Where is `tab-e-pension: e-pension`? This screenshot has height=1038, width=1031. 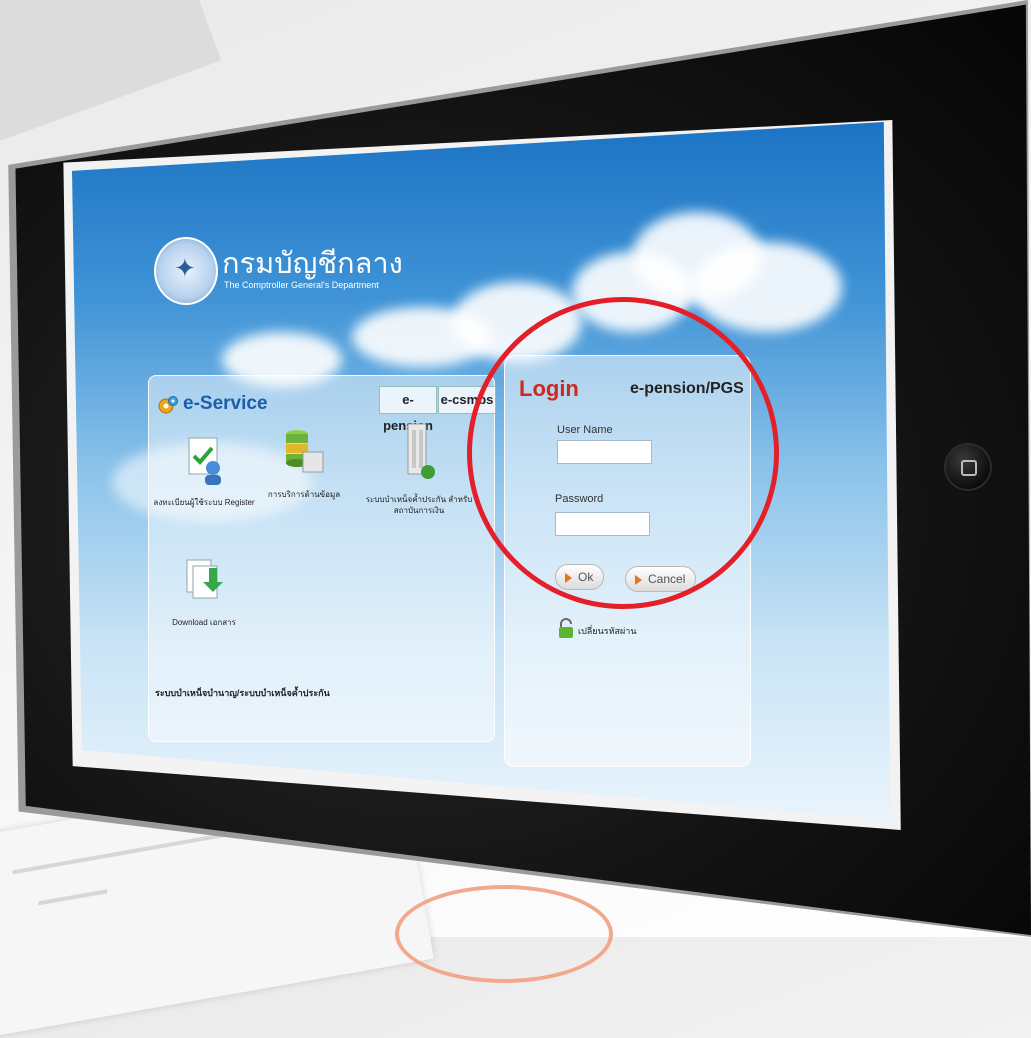
tab-e-pension: e-pension is located at coordinates (408, 409).